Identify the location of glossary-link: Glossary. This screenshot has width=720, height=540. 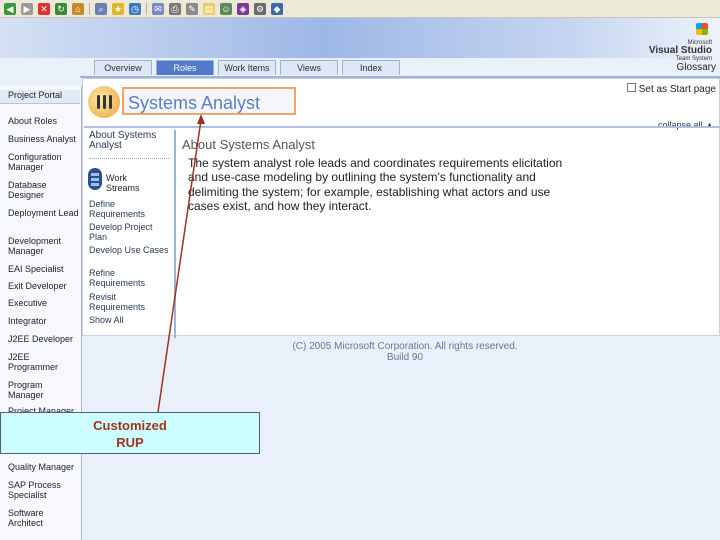
(696, 67).